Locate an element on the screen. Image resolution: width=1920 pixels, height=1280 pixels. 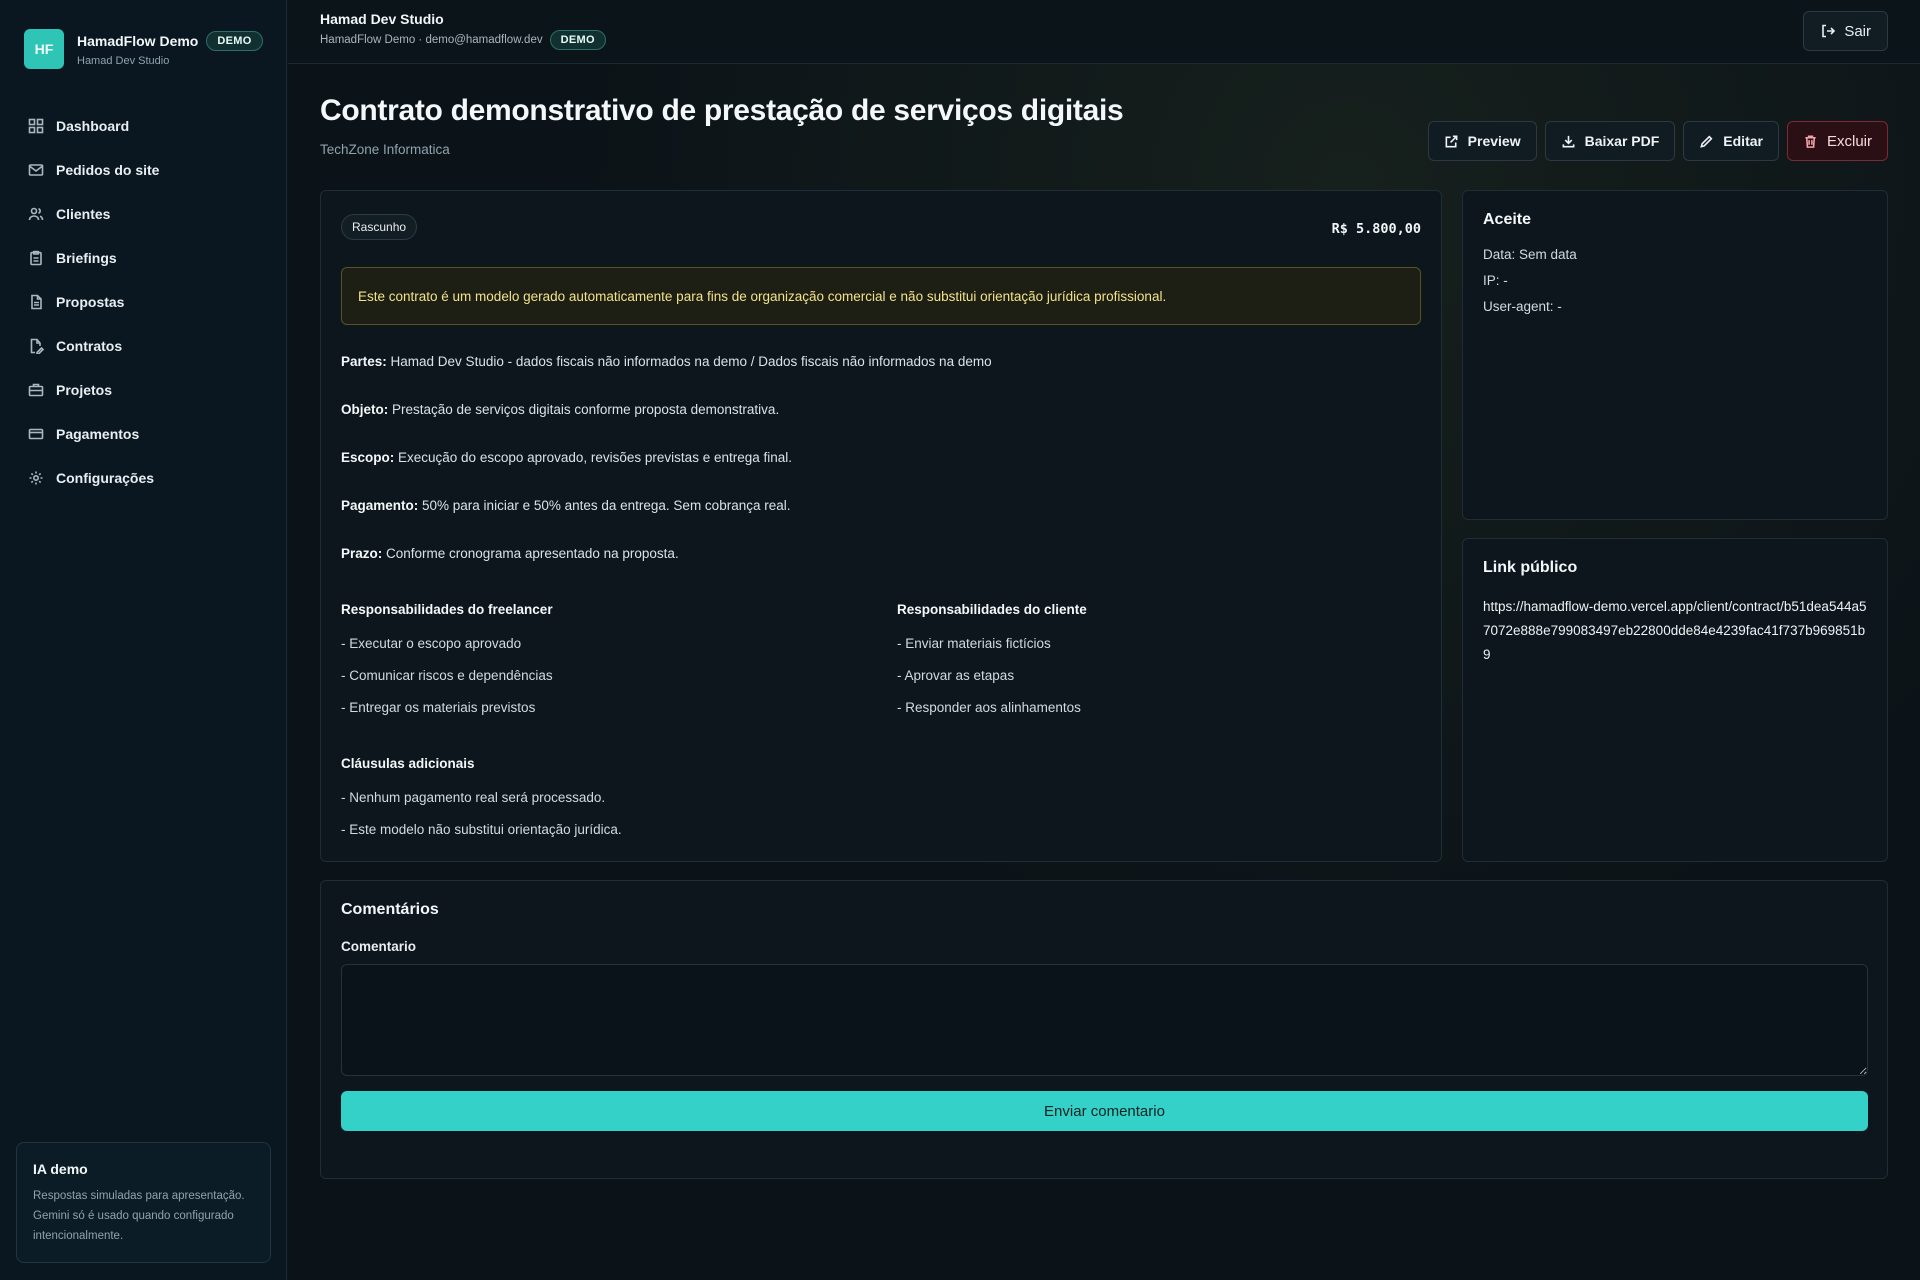
public-link-title: Link público is located at coordinates (1530, 567).